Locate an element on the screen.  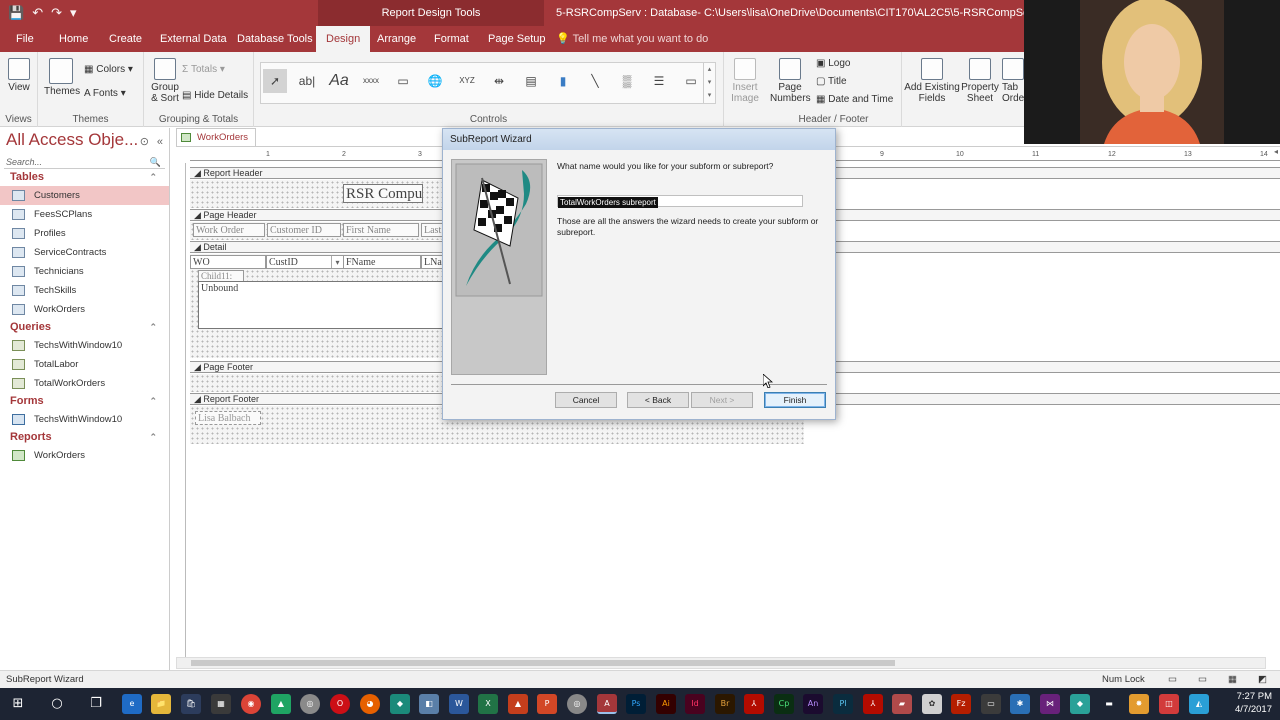
toggle-button-icon: ▒ is located at coordinates (627, 81).